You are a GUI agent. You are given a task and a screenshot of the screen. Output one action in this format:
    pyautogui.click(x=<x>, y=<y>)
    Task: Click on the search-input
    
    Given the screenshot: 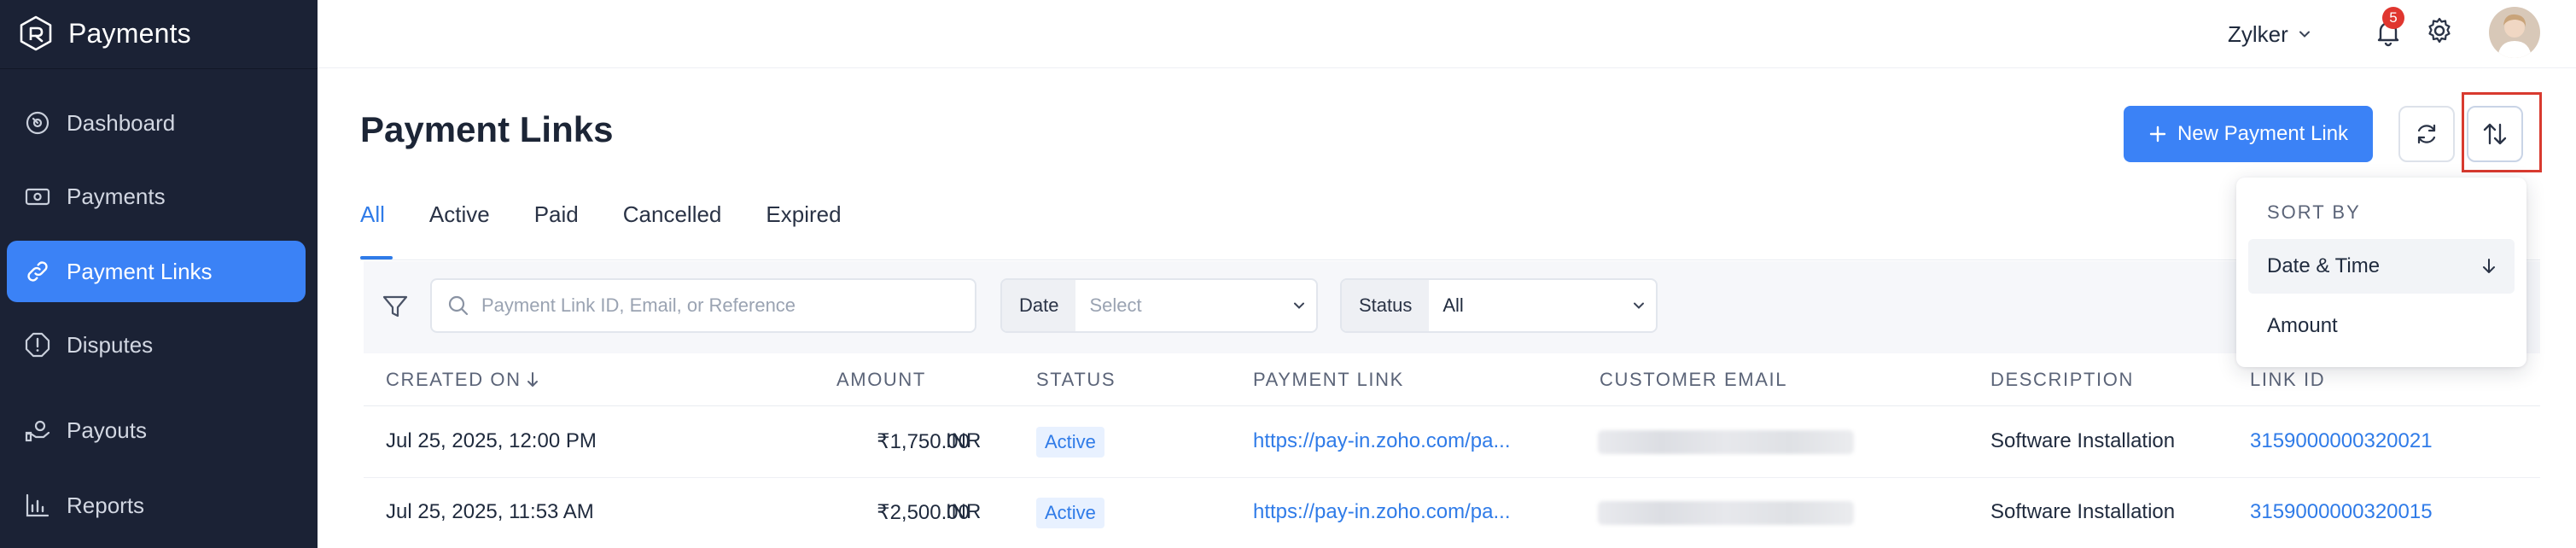 What is the action you would take?
    pyautogui.click(x=720, y=305)
    